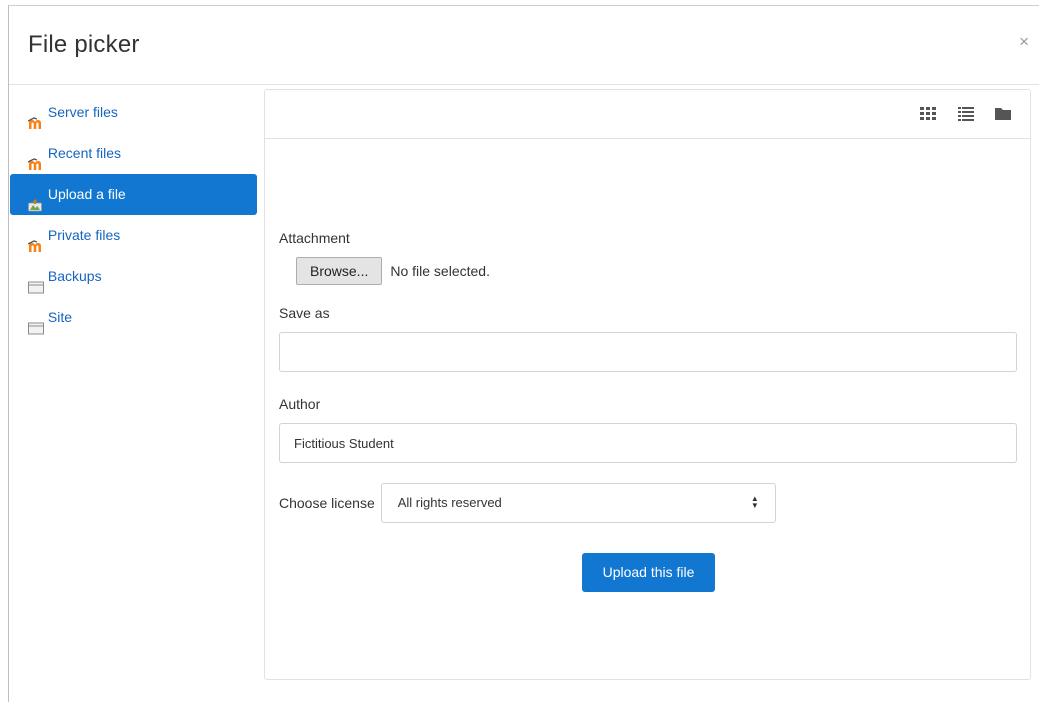  What do you see at coordinates (133, 317) in the screenshot?
I see `sidebar-item-site: Site` at bounding box center [133, 317].